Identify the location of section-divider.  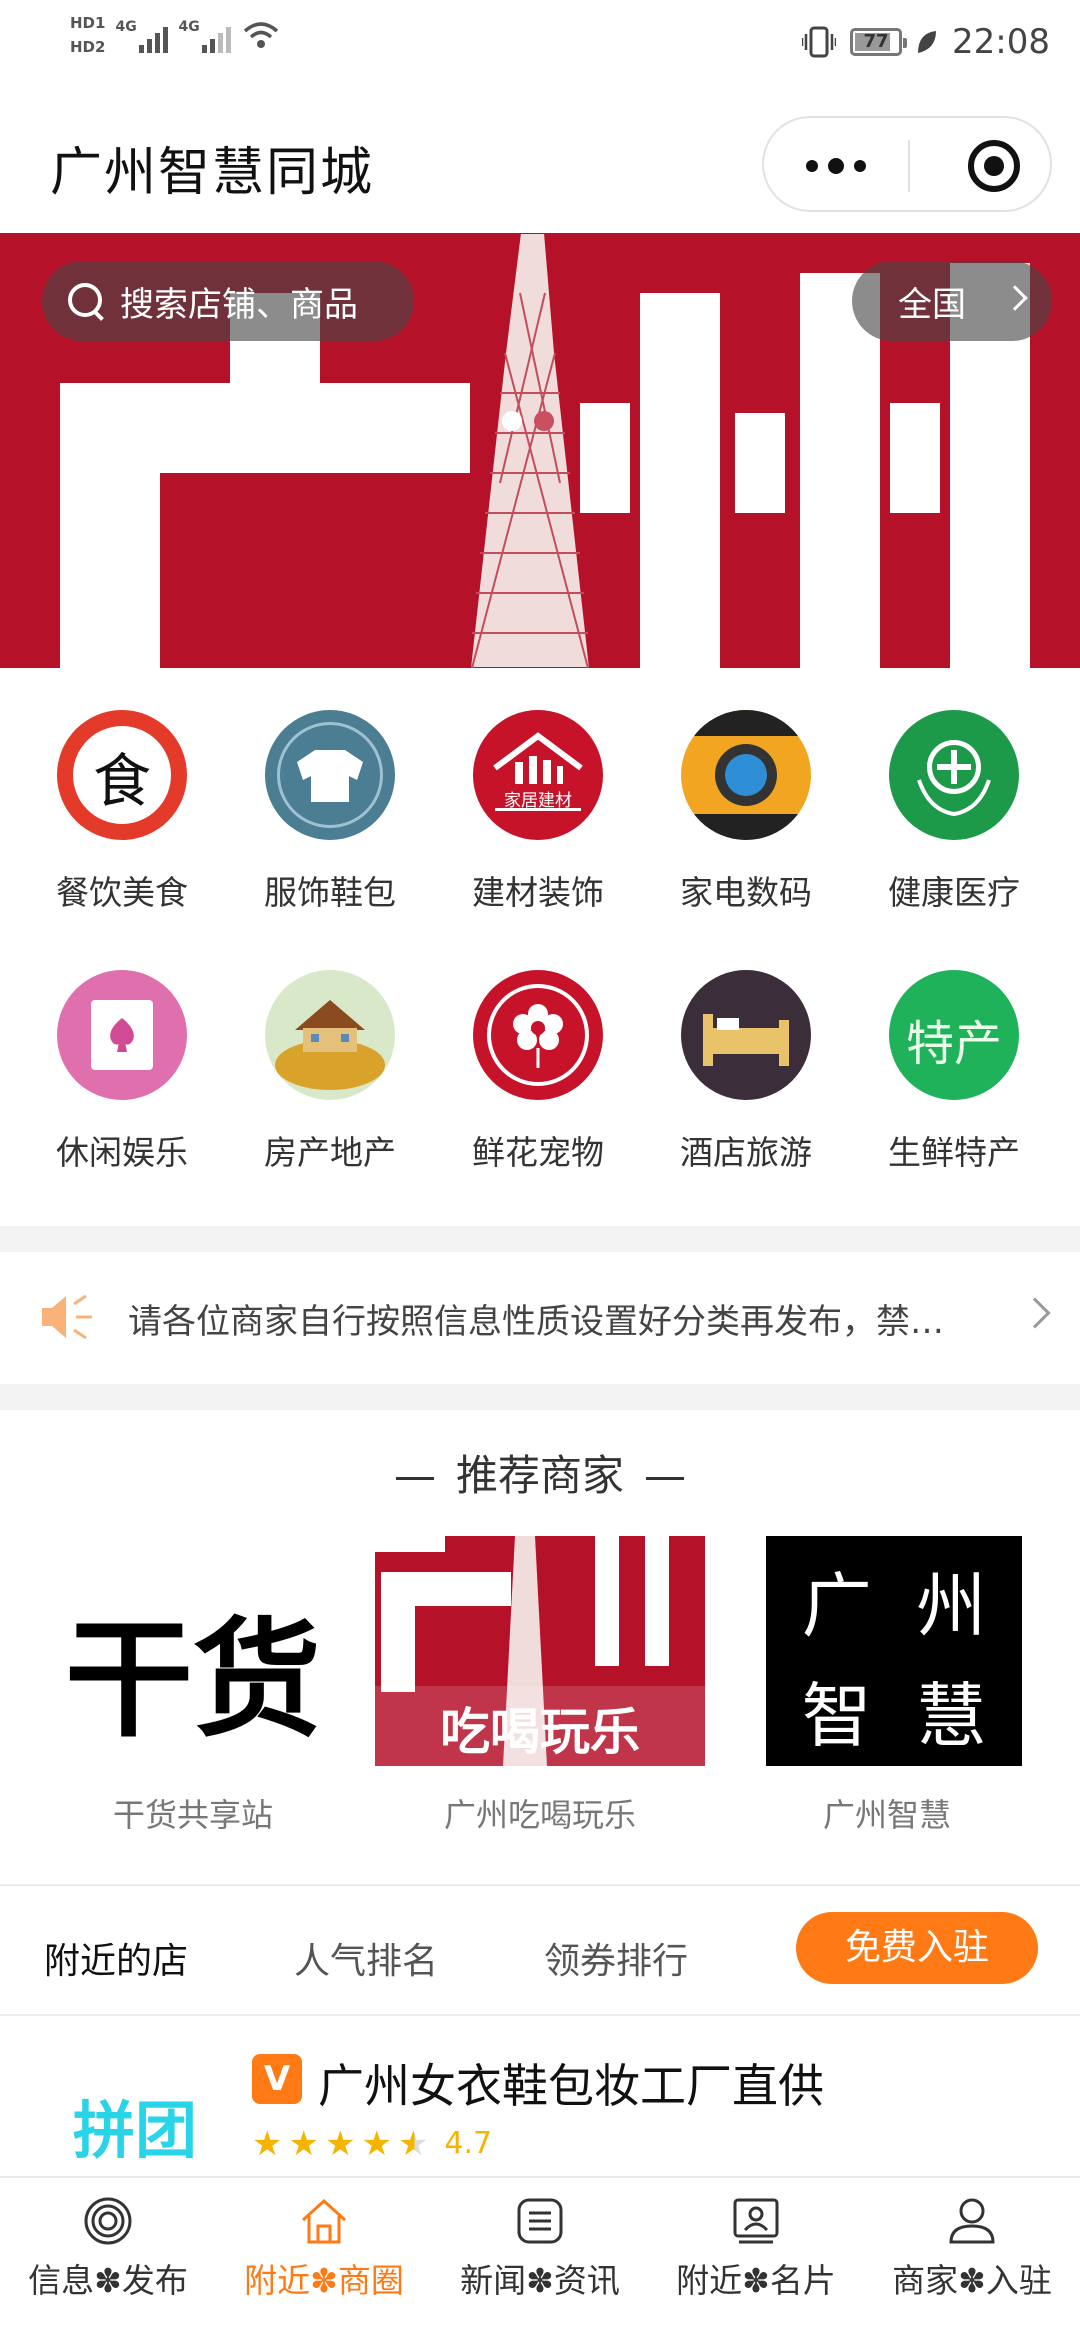
(540, 1239).